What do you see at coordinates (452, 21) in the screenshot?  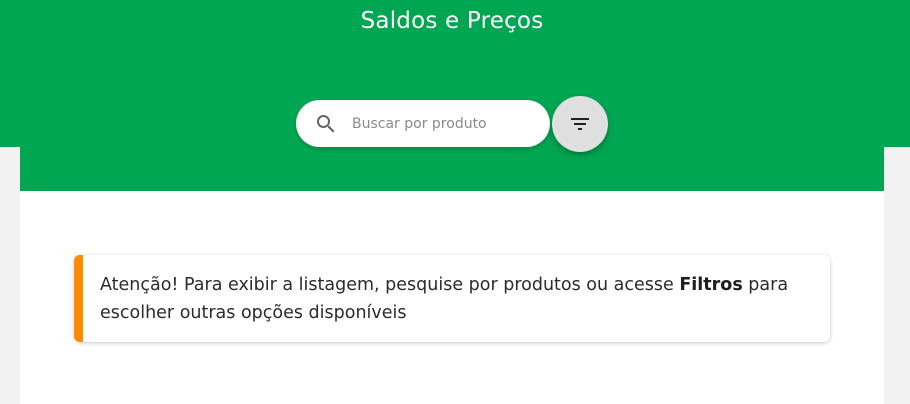 I see `page-title: Saldos e Preços` at bounding box center [452, 21].